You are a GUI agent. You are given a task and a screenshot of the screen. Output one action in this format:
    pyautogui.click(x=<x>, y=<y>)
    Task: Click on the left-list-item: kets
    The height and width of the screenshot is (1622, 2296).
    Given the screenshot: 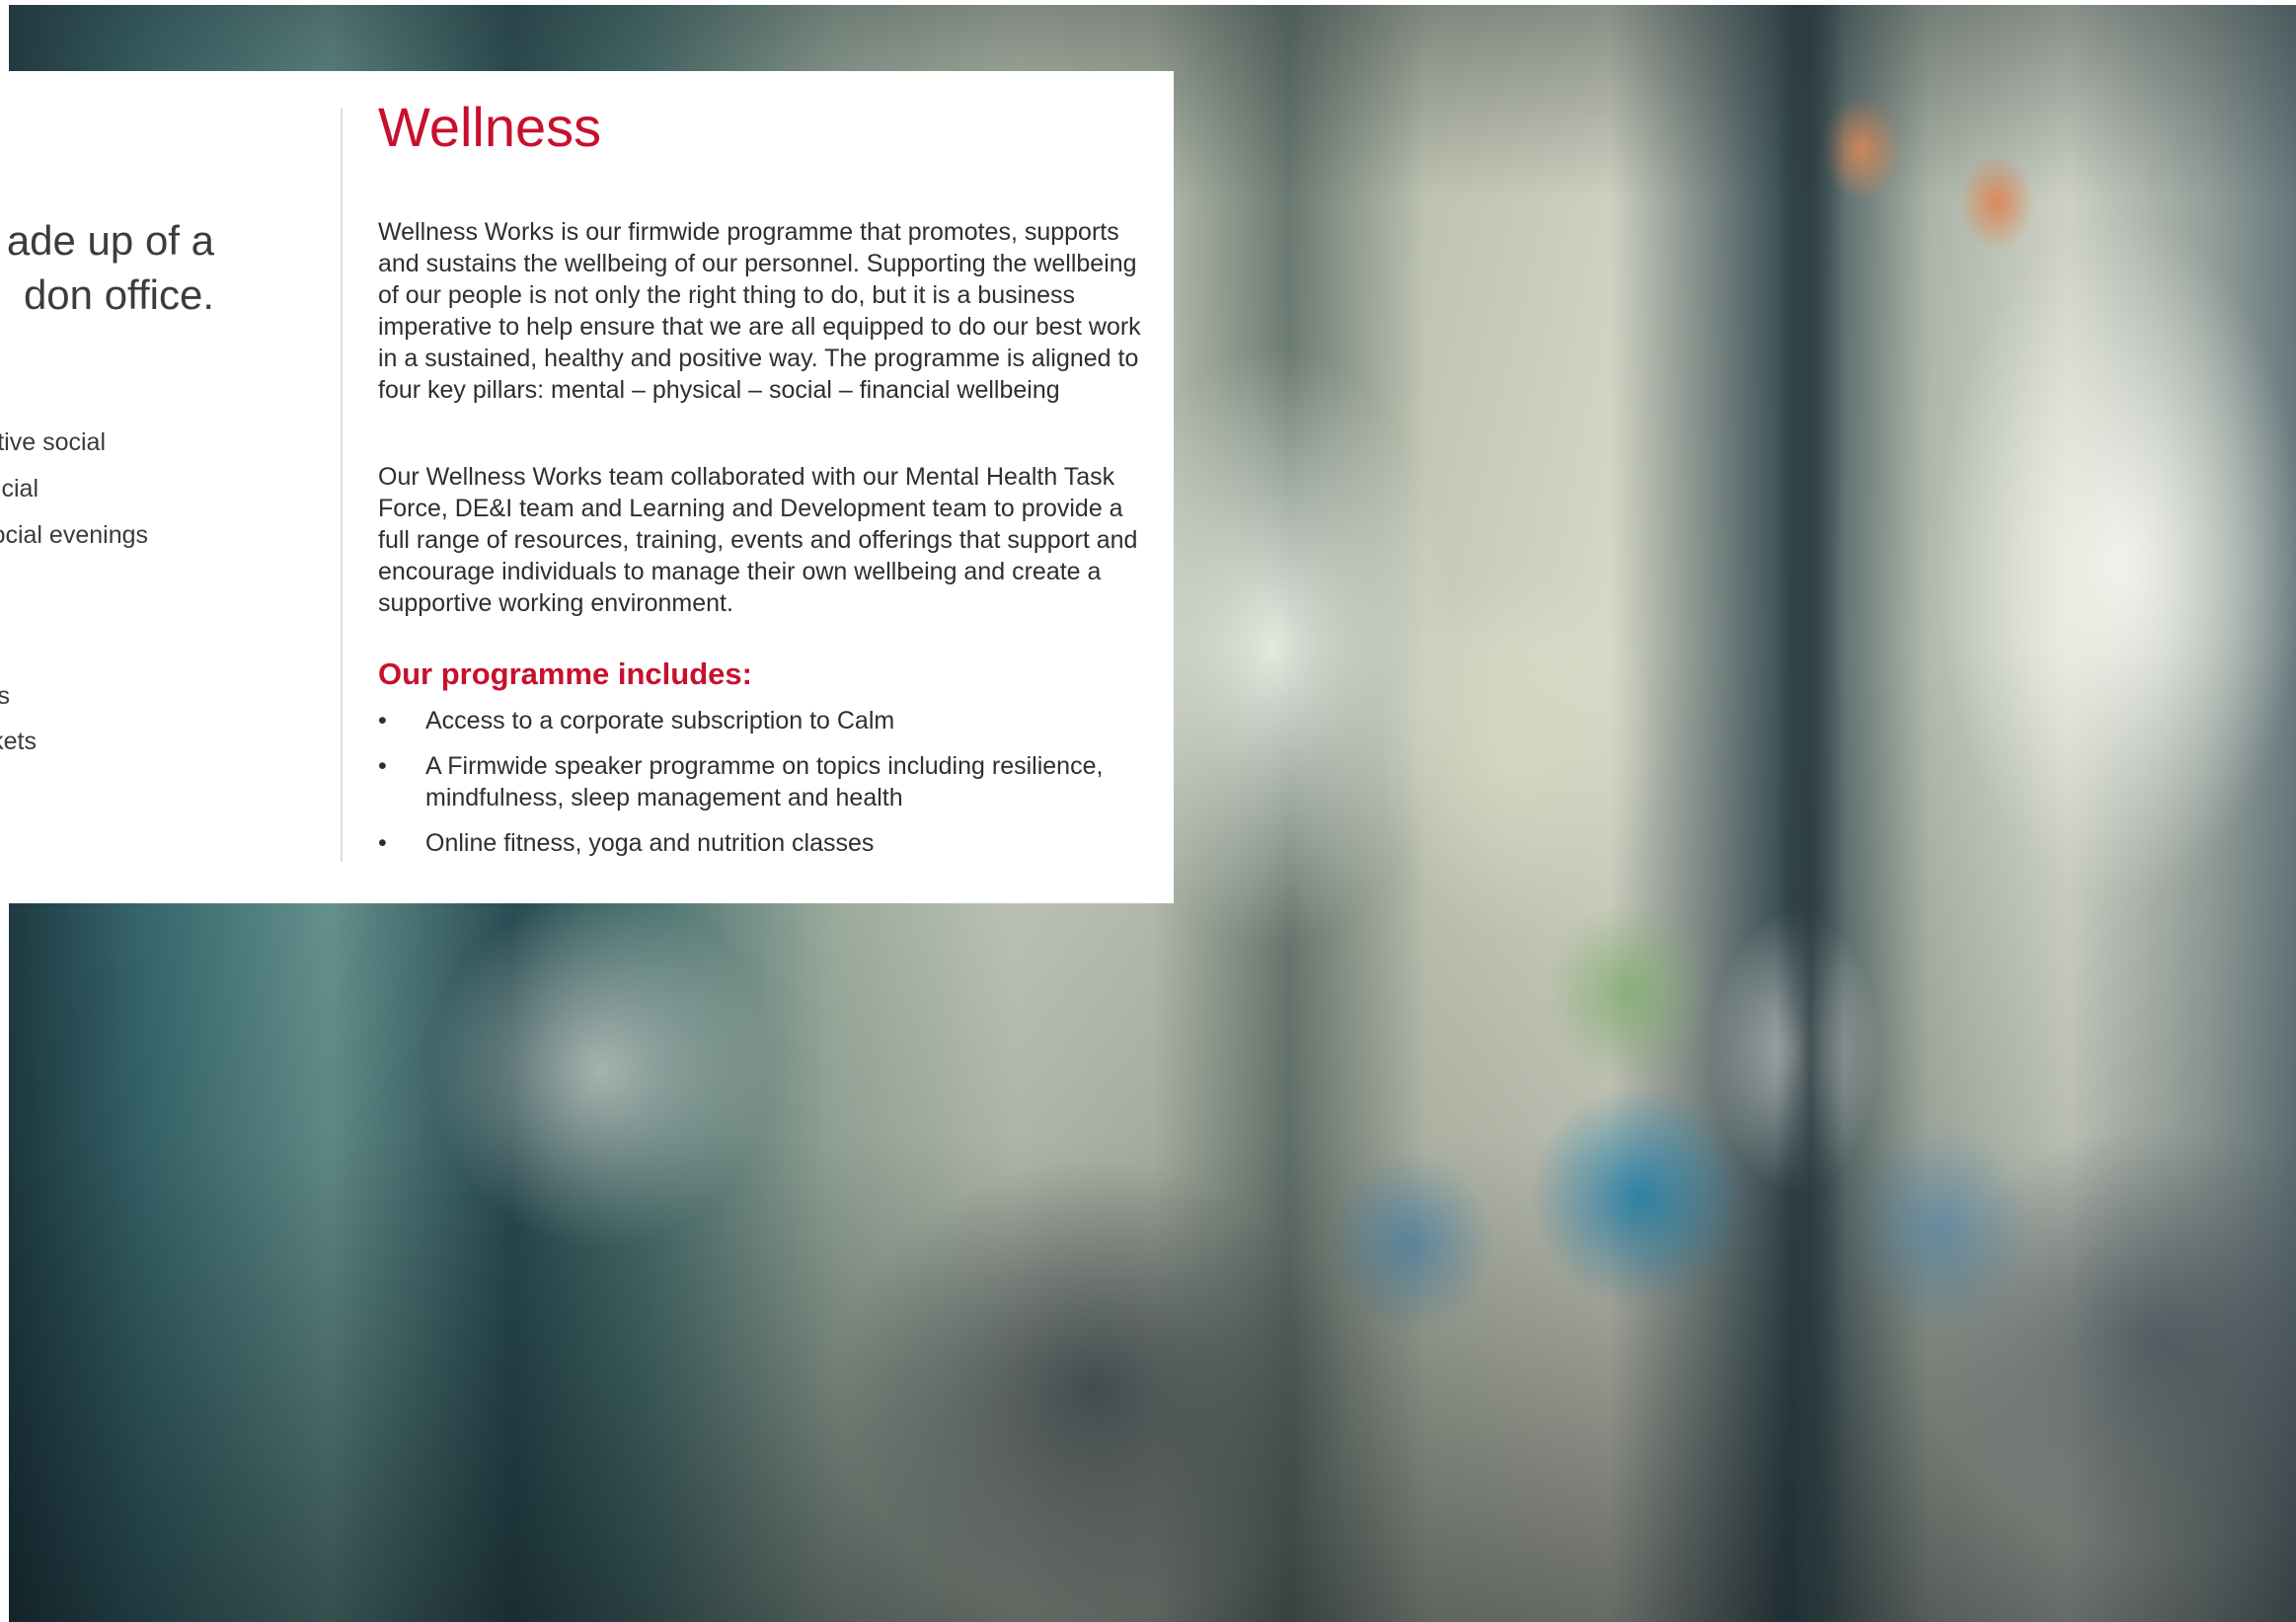 What is the action you would take?
    pyautogui.click(x=18, y=741)
    